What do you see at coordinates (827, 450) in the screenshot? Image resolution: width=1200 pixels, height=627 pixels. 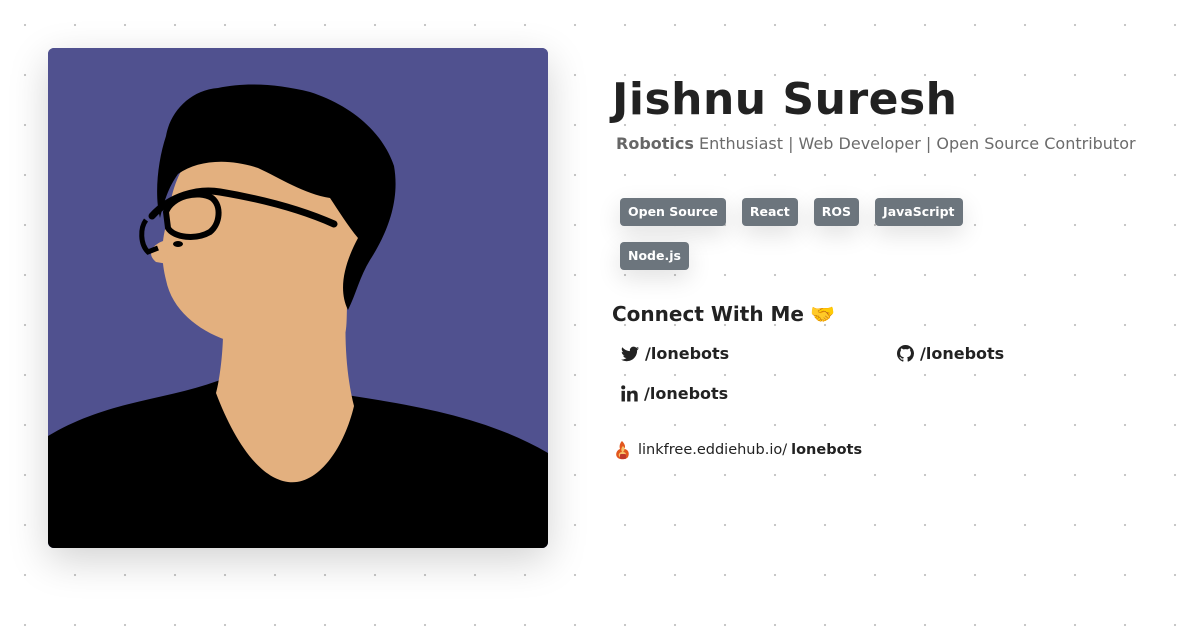 I see `linkfree-username: lonebots` at bounding box center [827, 450].